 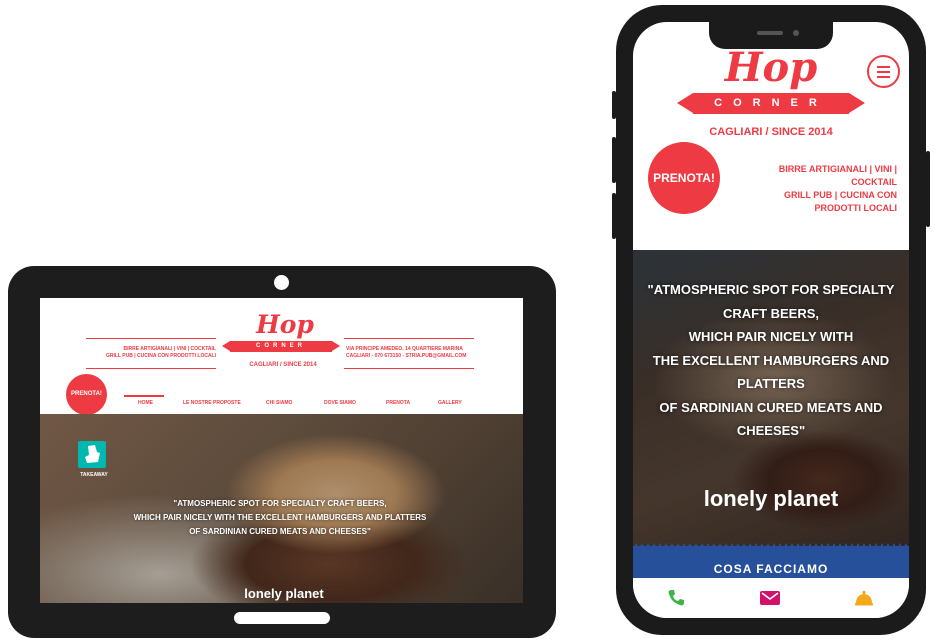 I want to click on section-band: COSA FACCIAMO, so click(x=771, y=560).